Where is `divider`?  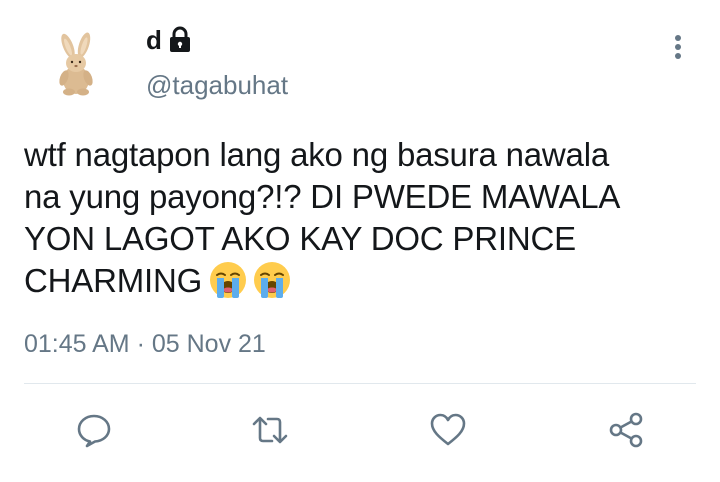
divider is located at coordinates (360, 383).